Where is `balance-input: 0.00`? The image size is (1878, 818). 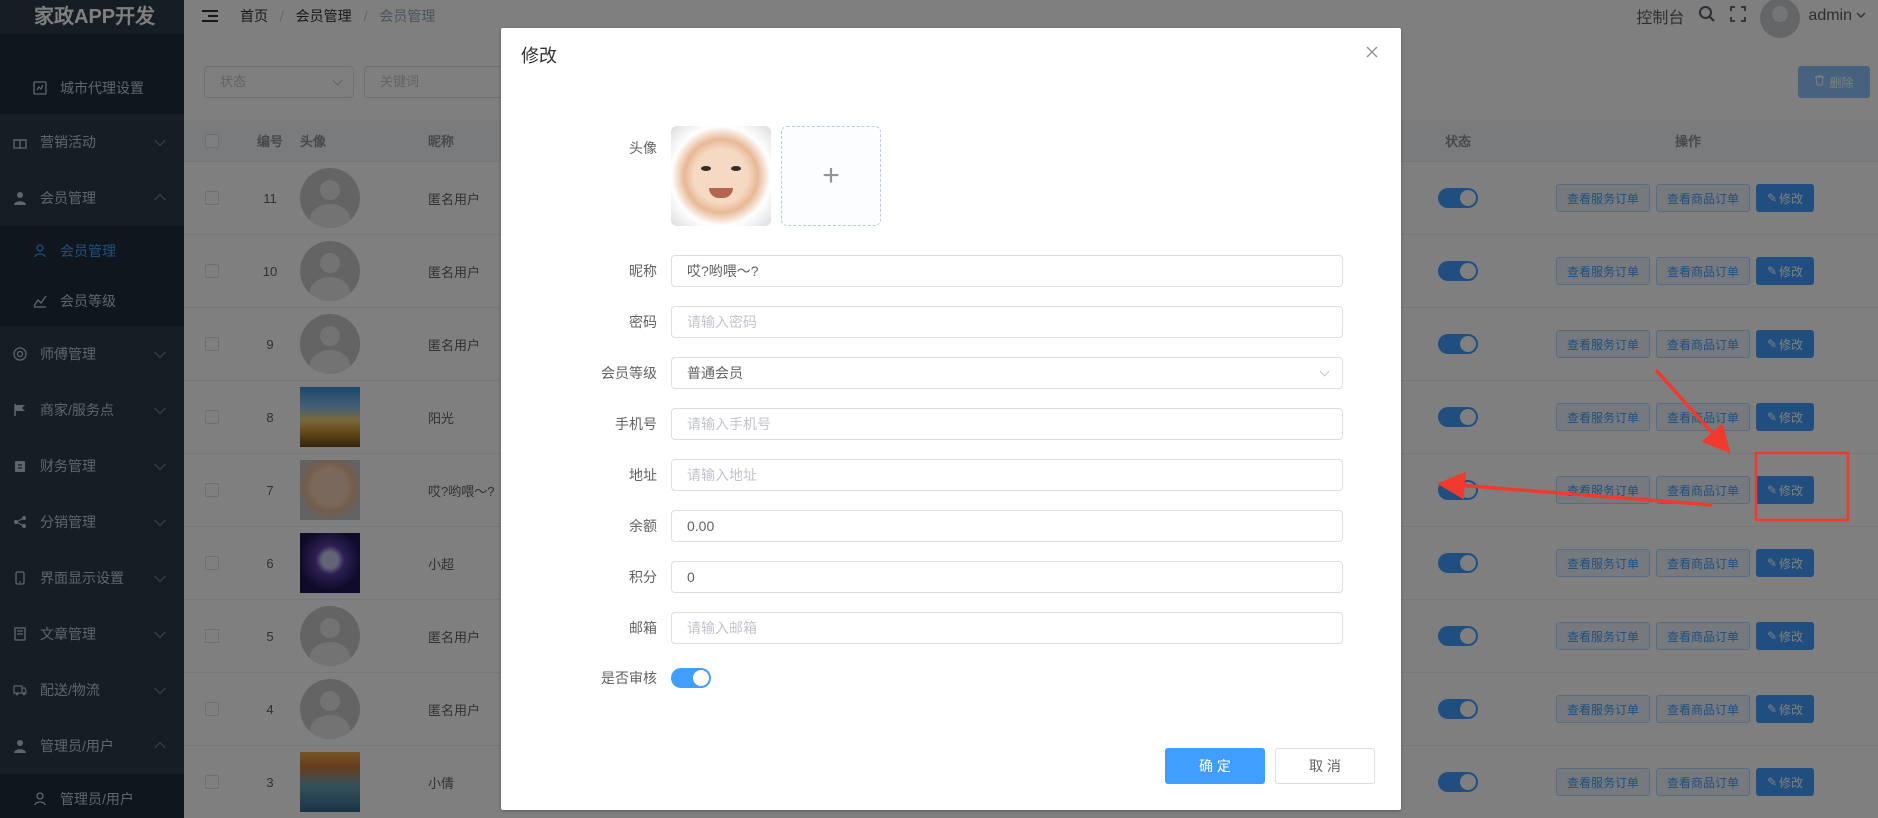 balance-input: 0.00 is located at coordinates (1007, 526).